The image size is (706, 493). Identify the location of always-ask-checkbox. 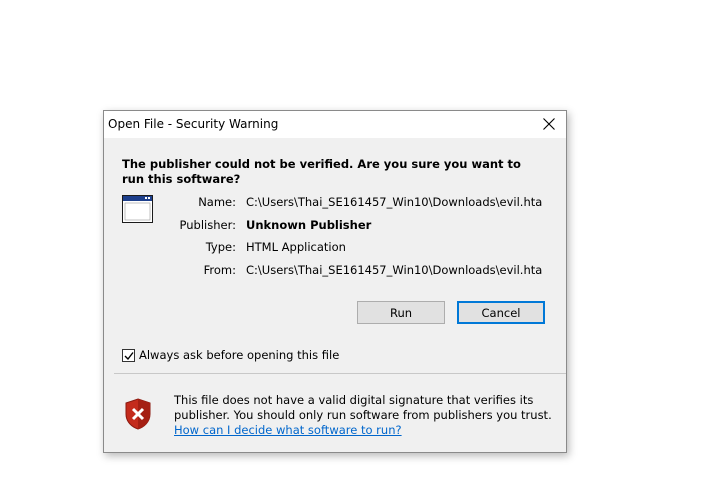
(128, 355).